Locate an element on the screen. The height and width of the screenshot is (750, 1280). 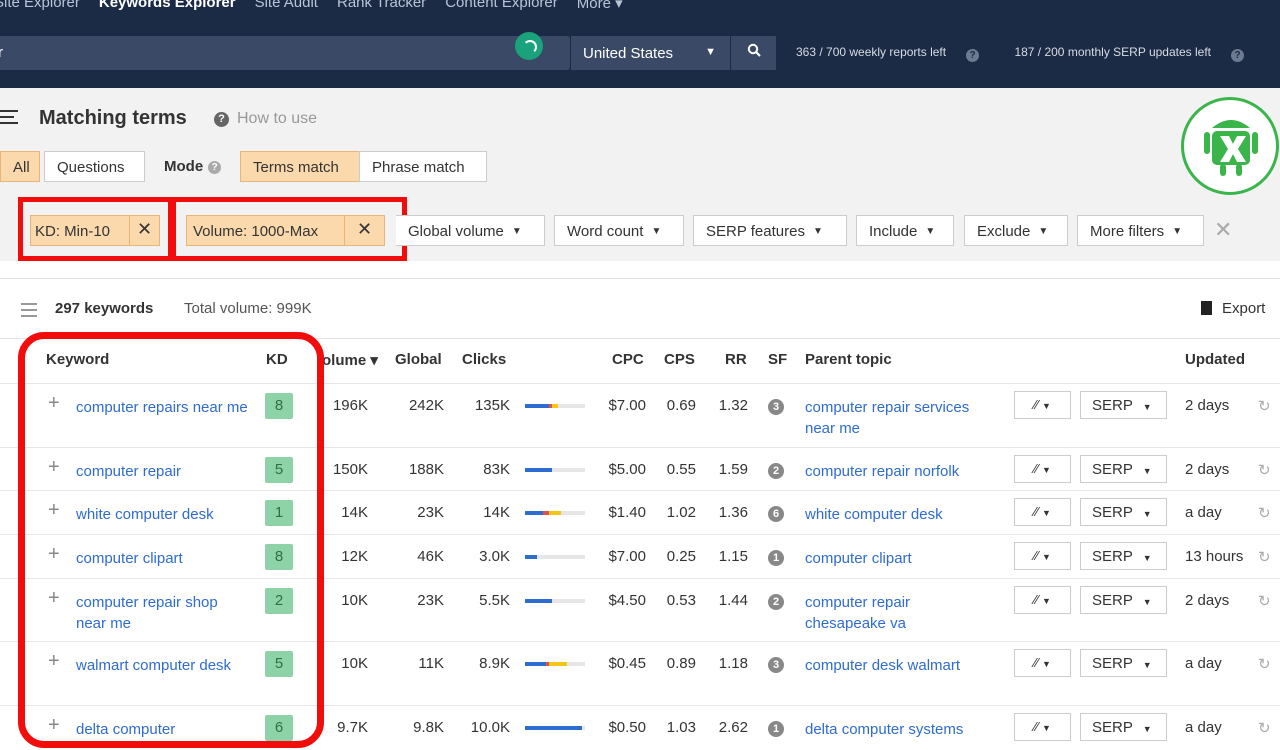
cpc-value: $0.50 is located at coordinates (627, 727).